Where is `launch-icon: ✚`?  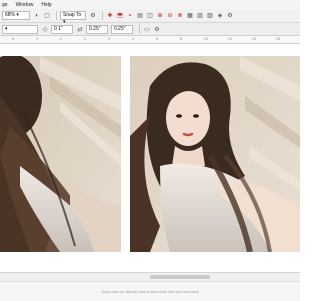
launch-icon: ✚ is located at coordinates (110, 16).